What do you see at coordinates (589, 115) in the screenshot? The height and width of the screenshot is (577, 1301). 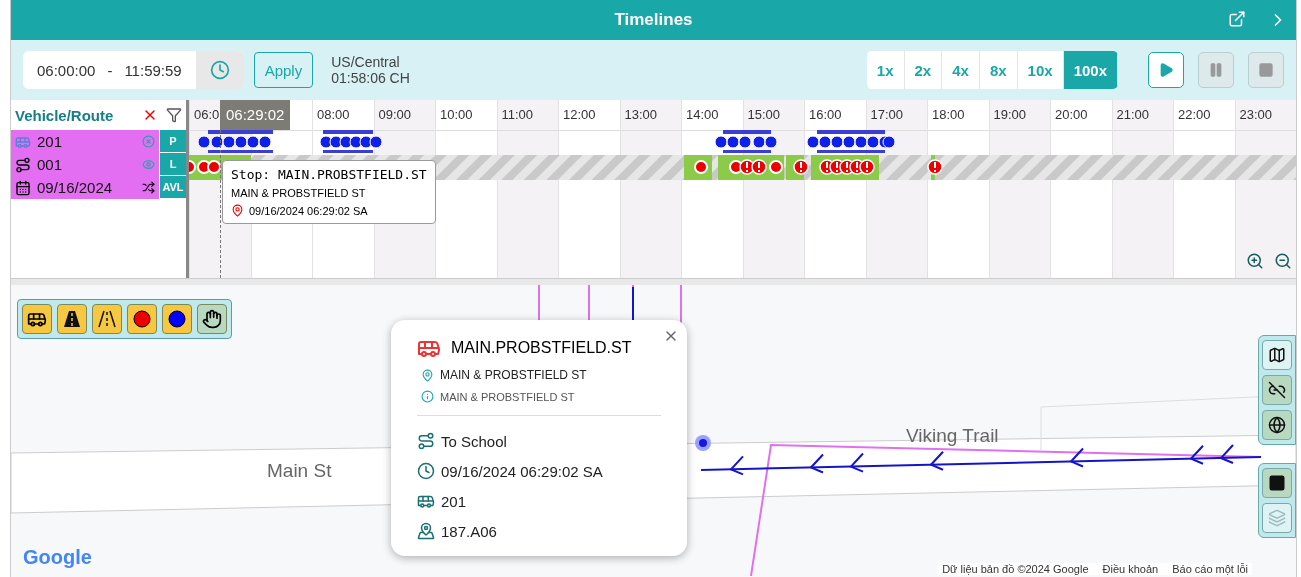 I see `hour-label: 12:00` at bounding box center [589, 115].